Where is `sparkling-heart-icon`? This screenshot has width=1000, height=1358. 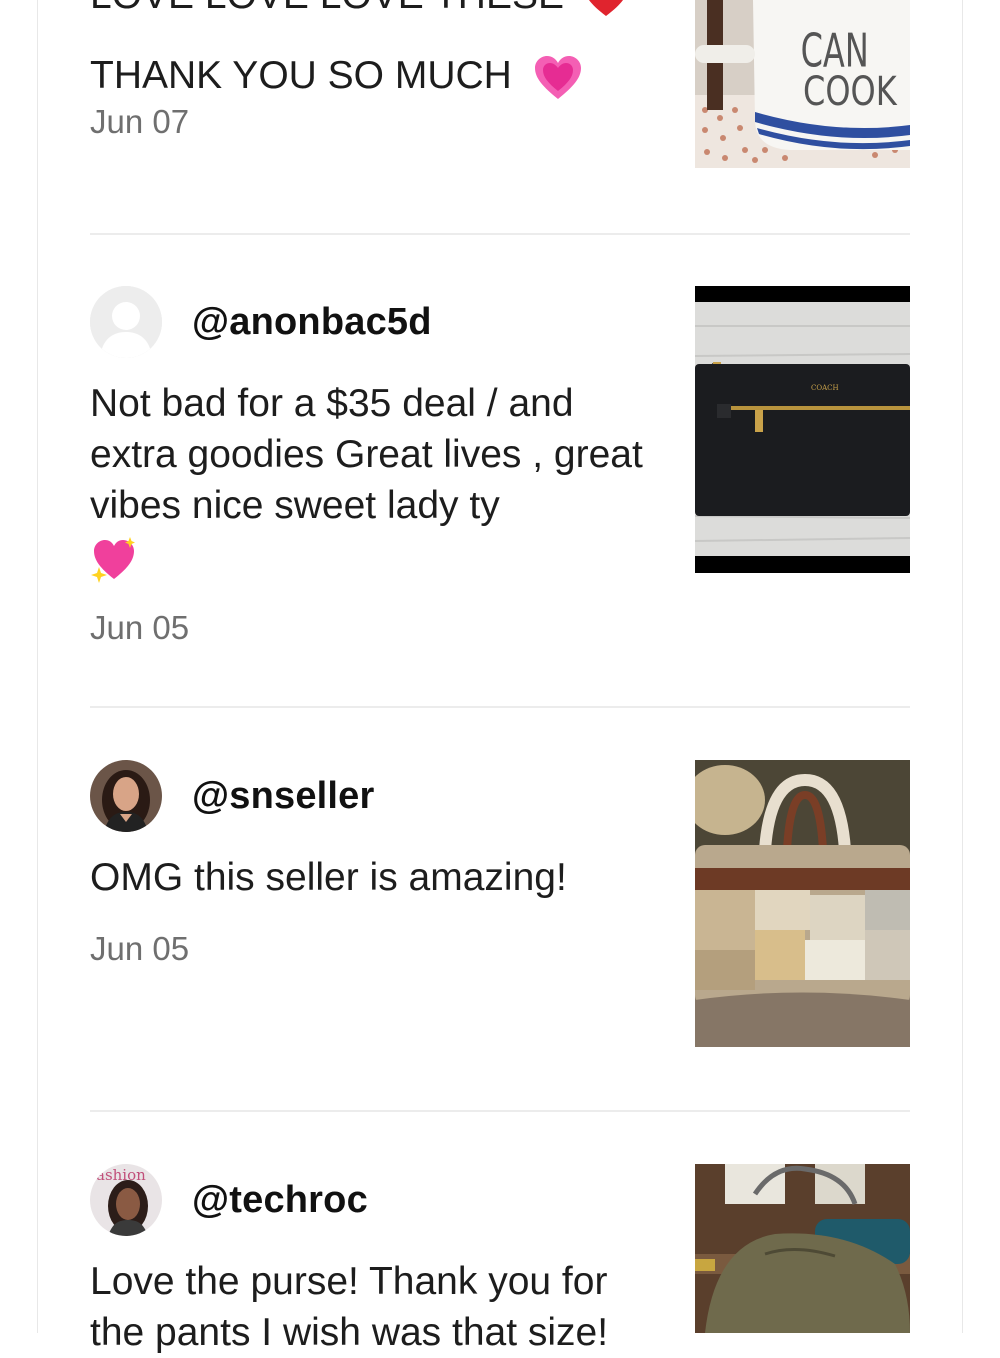 sparkling-heart-icon is located at coordinates (113, 559).